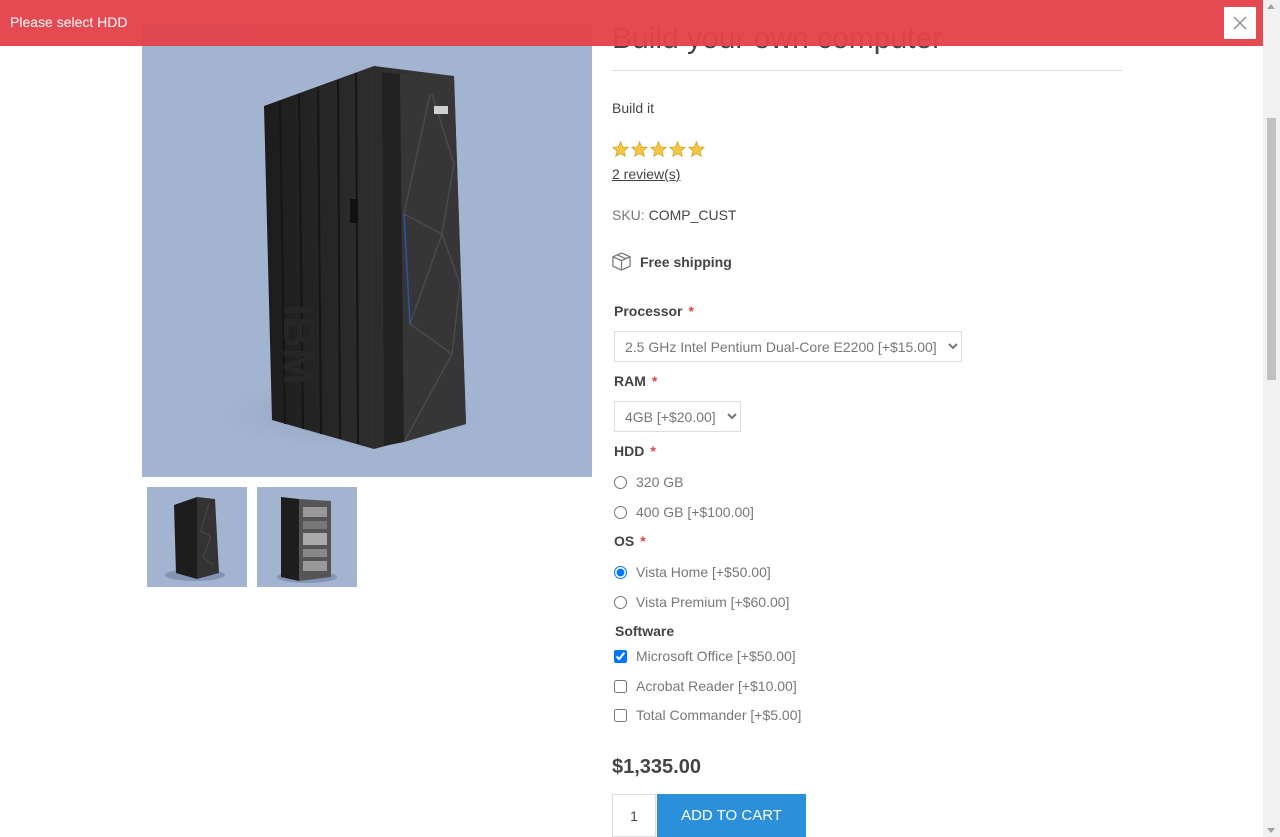  Describe the element at coordinates (631, 23) in the screenshot. I see `notification-bar: Please select HDD` at that location.